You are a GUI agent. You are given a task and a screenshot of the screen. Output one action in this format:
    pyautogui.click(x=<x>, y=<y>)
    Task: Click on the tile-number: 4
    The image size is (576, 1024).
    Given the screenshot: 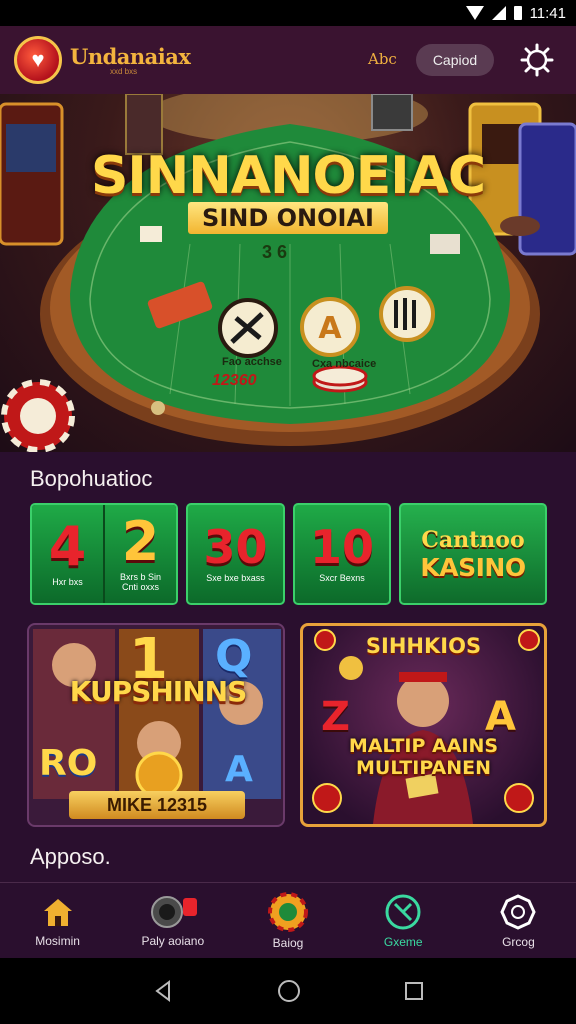 What is the action you would take?
    pyautogui.click(x=67, y=547)
    